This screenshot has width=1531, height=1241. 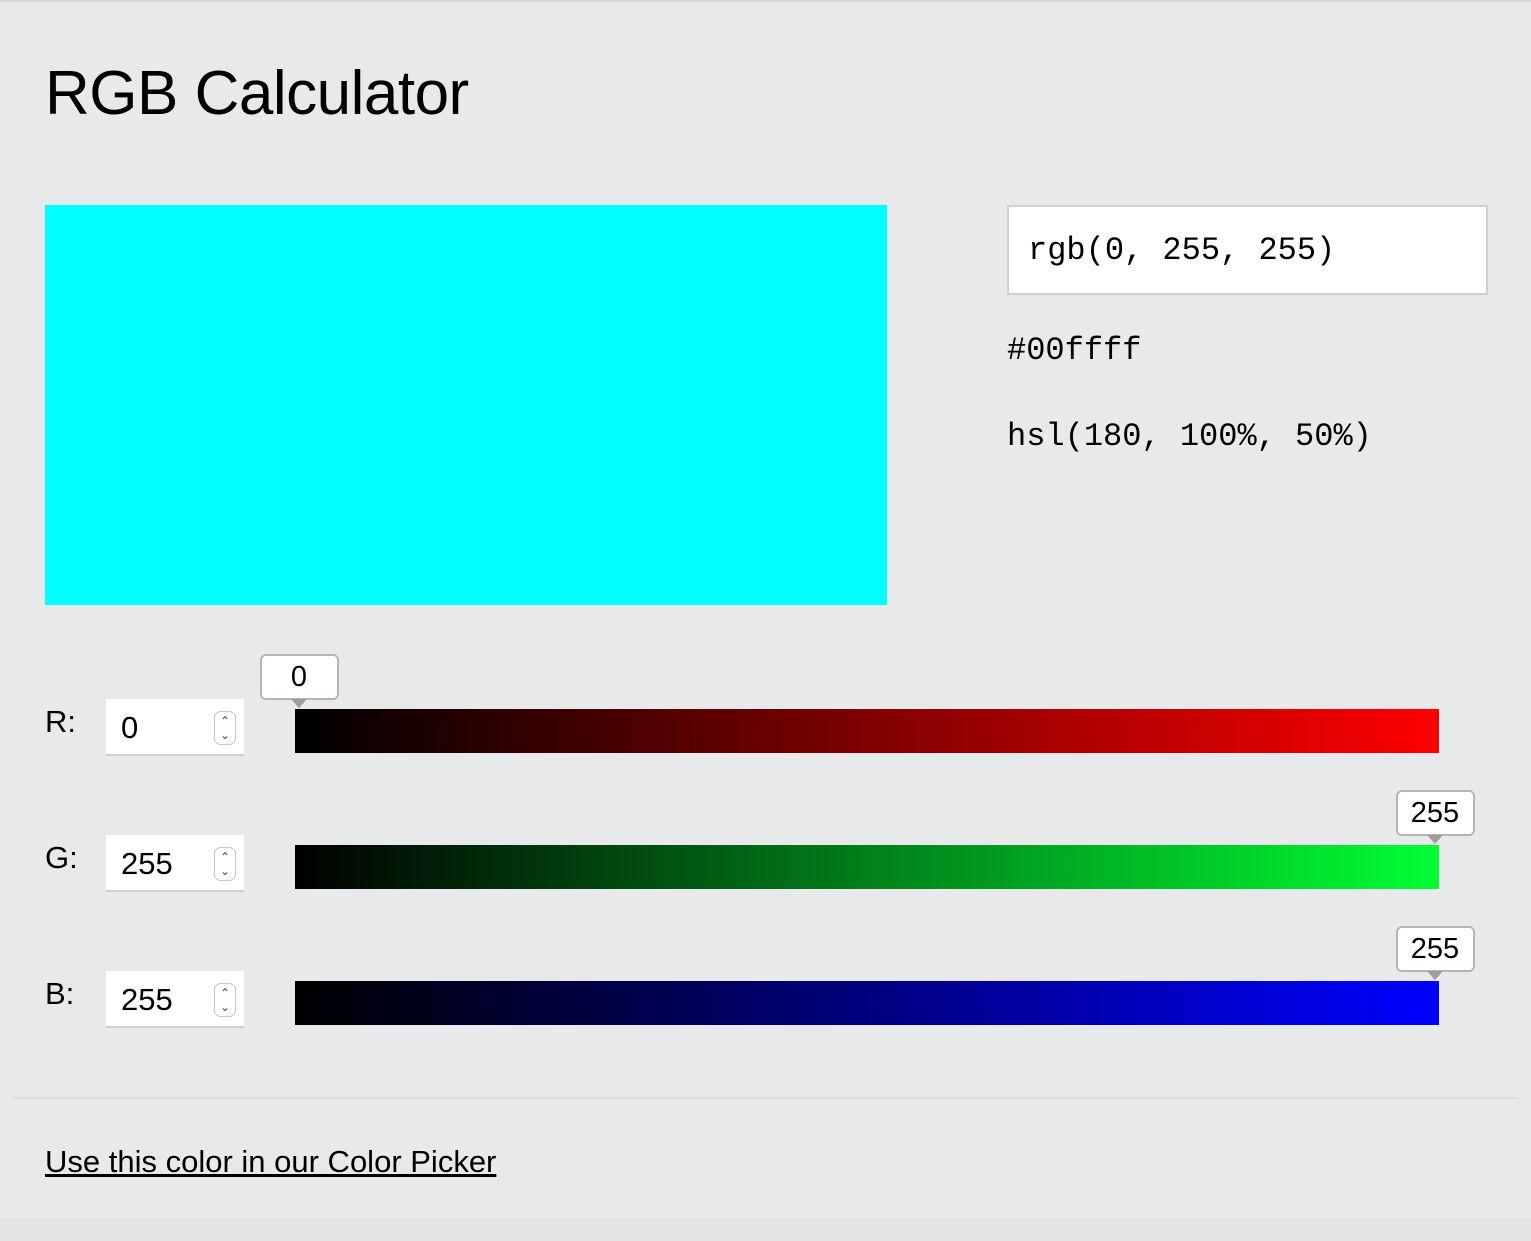 I want to click on green-slider-value-bubble: 255, so click(x=1435, y=813).